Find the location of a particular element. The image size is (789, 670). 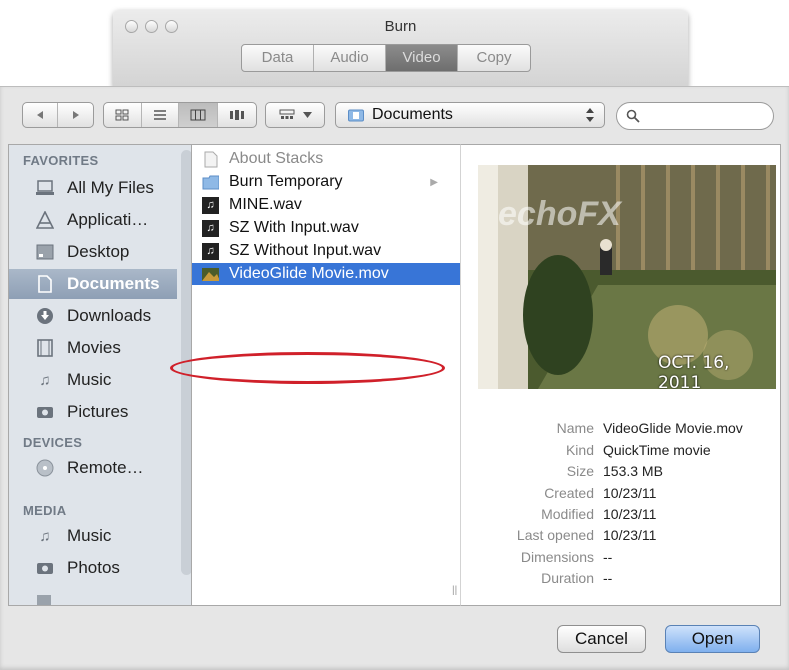

watermark-text: echoFX is located at coordinates (559, 214).